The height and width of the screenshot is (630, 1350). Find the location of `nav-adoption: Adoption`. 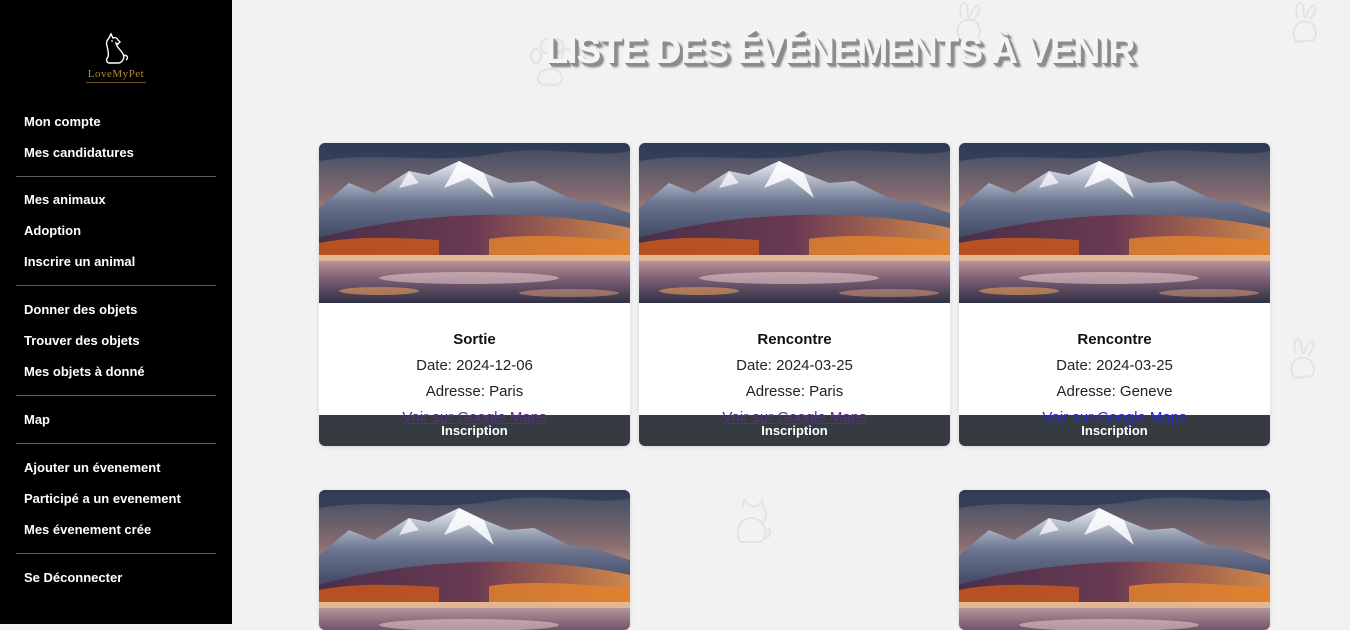

nav-adoption: Adoption is located at coordinates (52, 230).